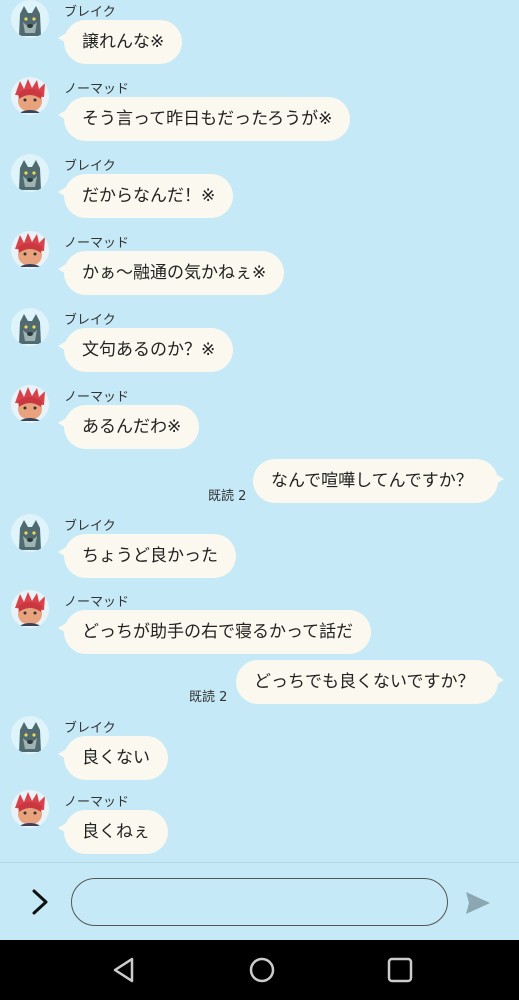  What do you see at coordinates (204, 119) in the screenshot?
I see `message-bubble: そう言って昨日もだったろうが※` at bounding box center [204, 119].